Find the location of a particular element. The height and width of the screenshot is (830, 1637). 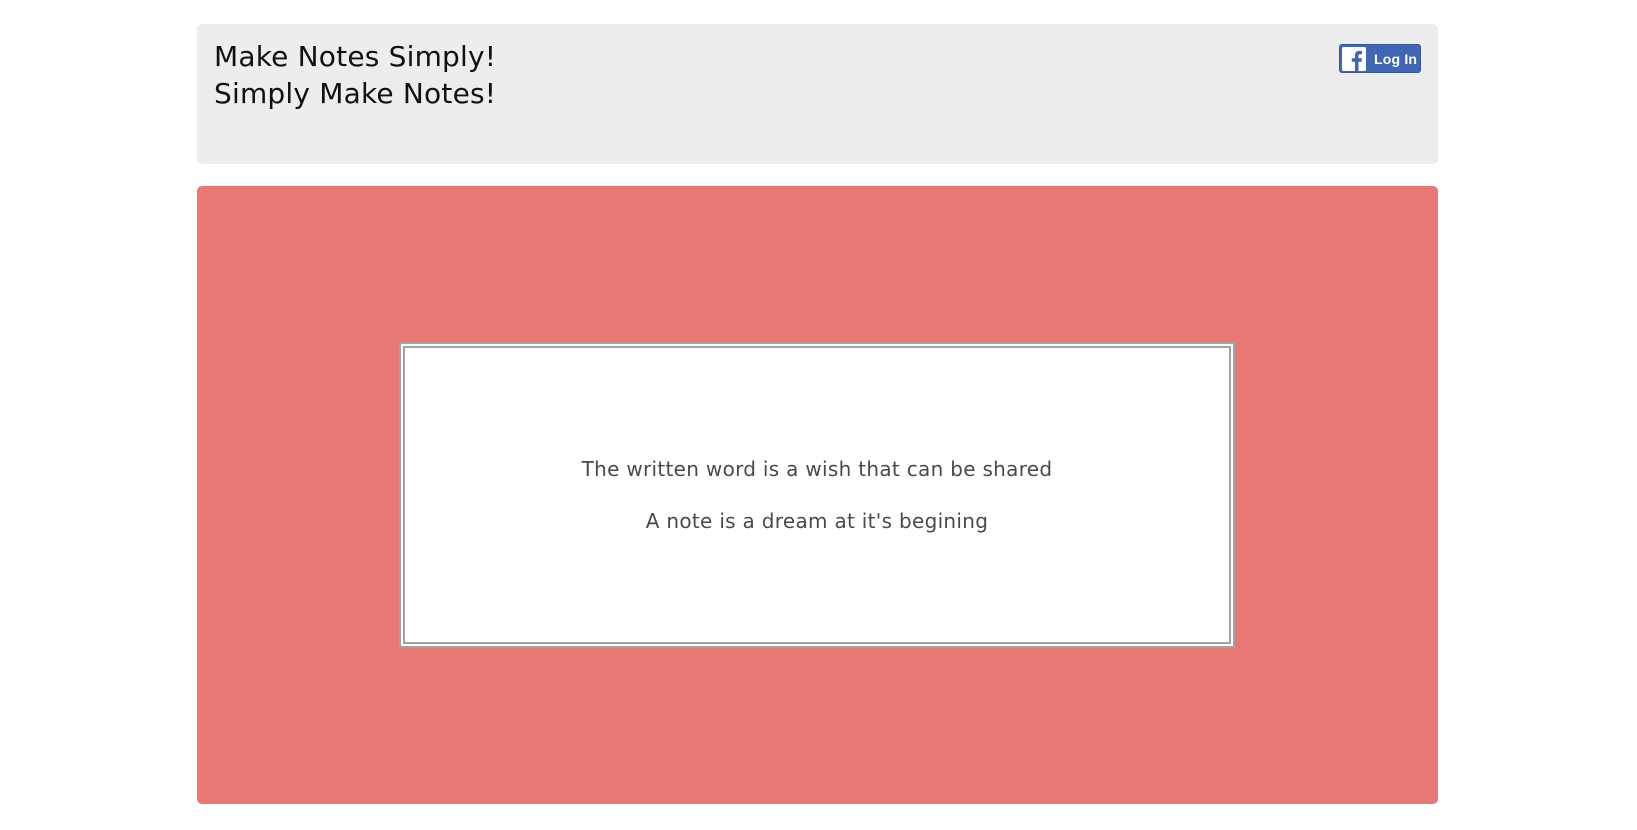

quote-line-2: A note is a dream at it's begining is located at coordinates (817, 521).